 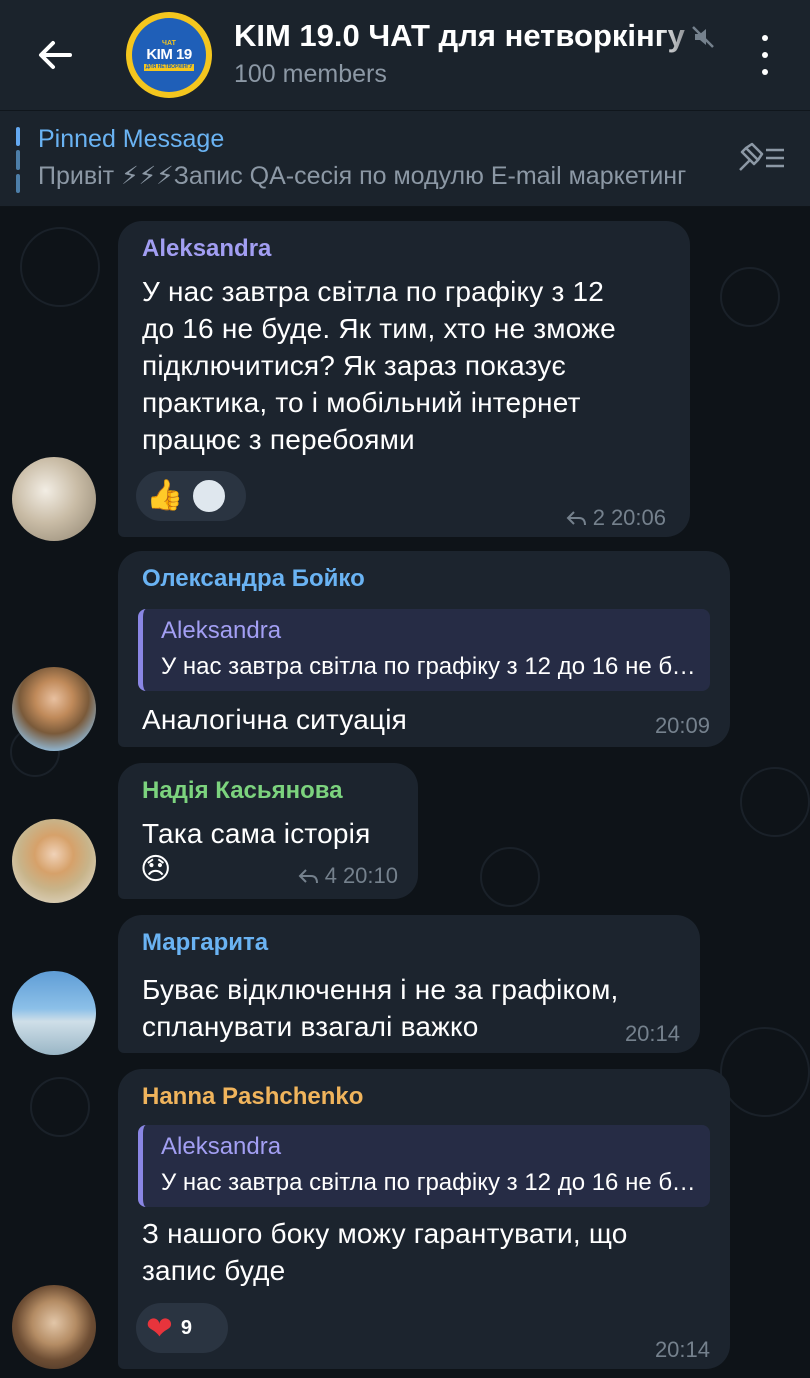 What do you see at coordinates (615, 518) in the screenshot?
I see `message-meta: 2 20:06` at bounding box center [615, 518].